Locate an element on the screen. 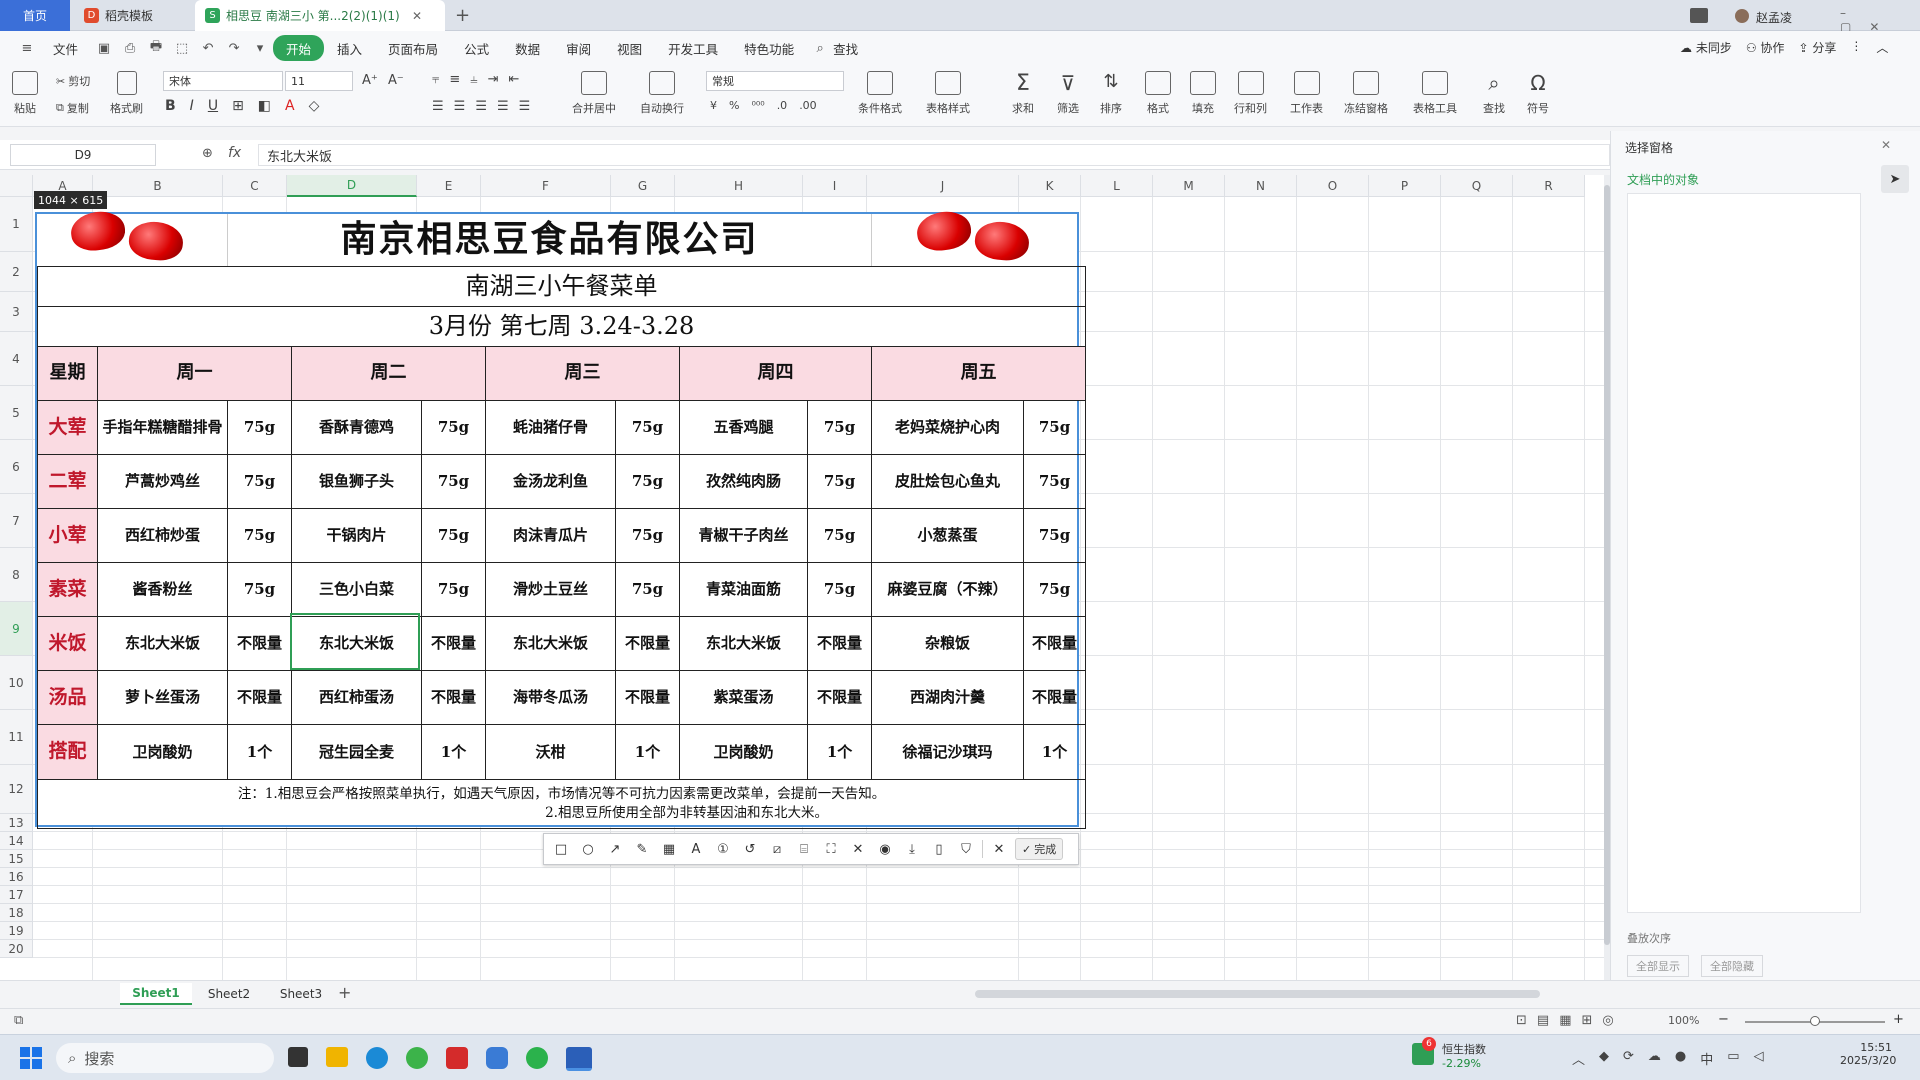 Image resolution: width=1920 pixels, height=1080 pixels. crop-icon: ⧄ is located at coordinates (777, 849).